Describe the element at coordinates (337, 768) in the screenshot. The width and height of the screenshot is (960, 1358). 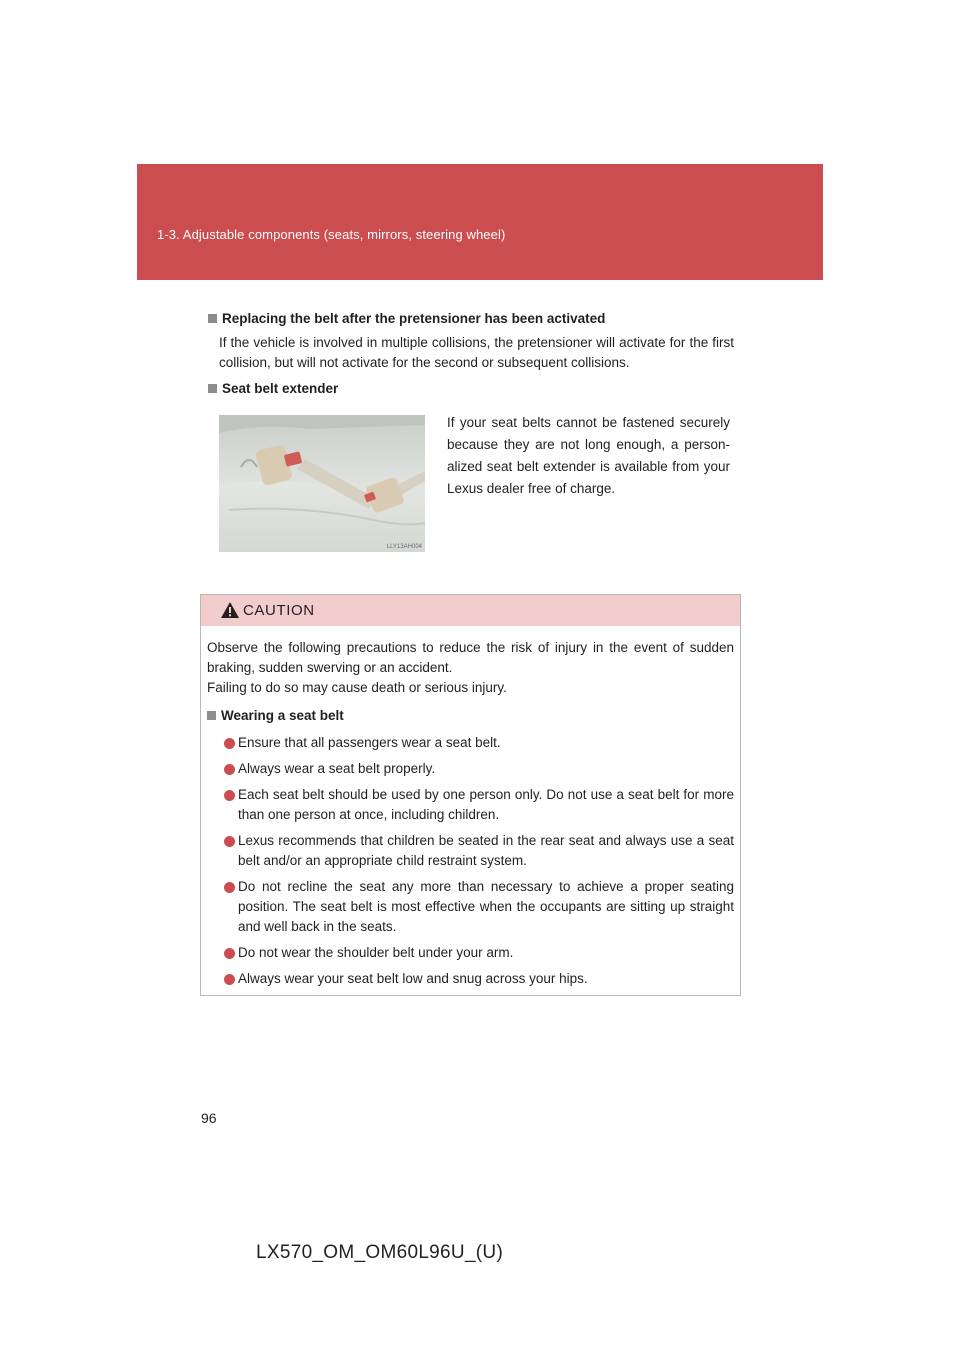
I see `caution-bullet-text: Always wear a seat belt properly.` at that location.